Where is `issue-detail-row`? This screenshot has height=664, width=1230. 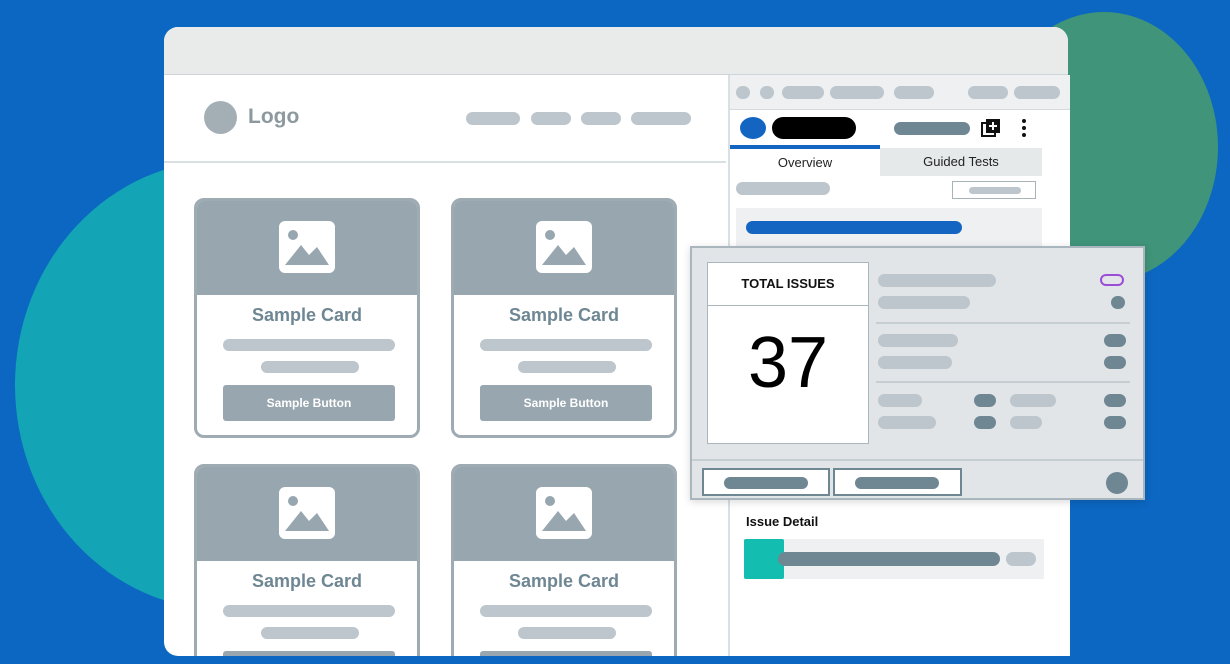
issue-detail-row is located at coordinates (894, 559).